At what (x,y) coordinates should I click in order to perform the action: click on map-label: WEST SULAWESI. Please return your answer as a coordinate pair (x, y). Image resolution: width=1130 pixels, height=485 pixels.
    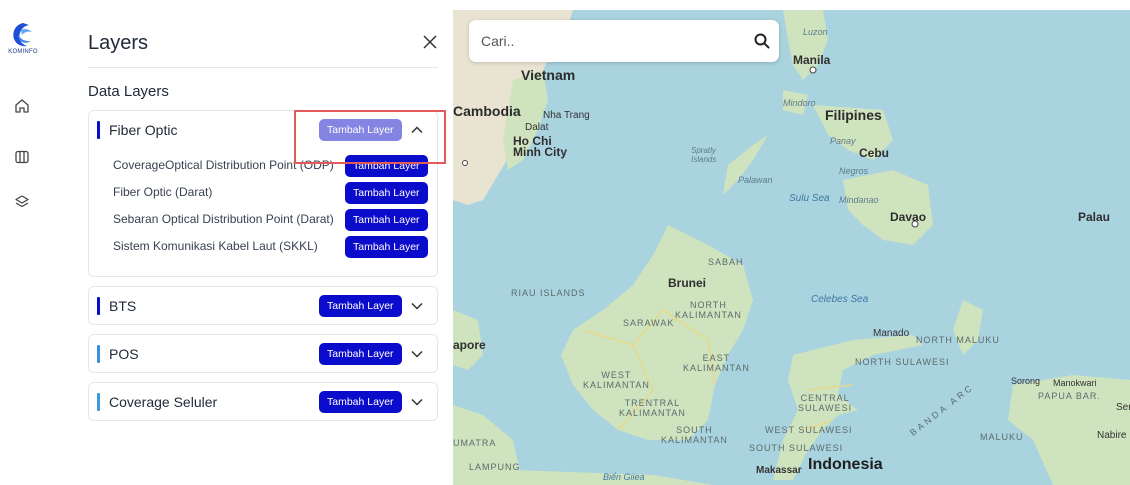
    Looking at the image, I should click on (809, 430).